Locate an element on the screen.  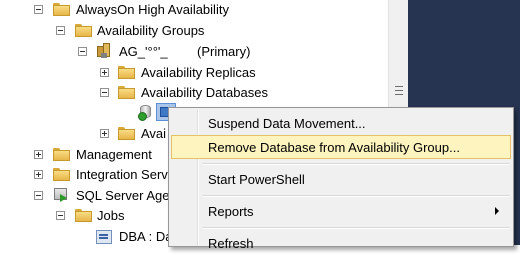
tree-node-availability-partial: Avai is located at coordinates (85, 133).